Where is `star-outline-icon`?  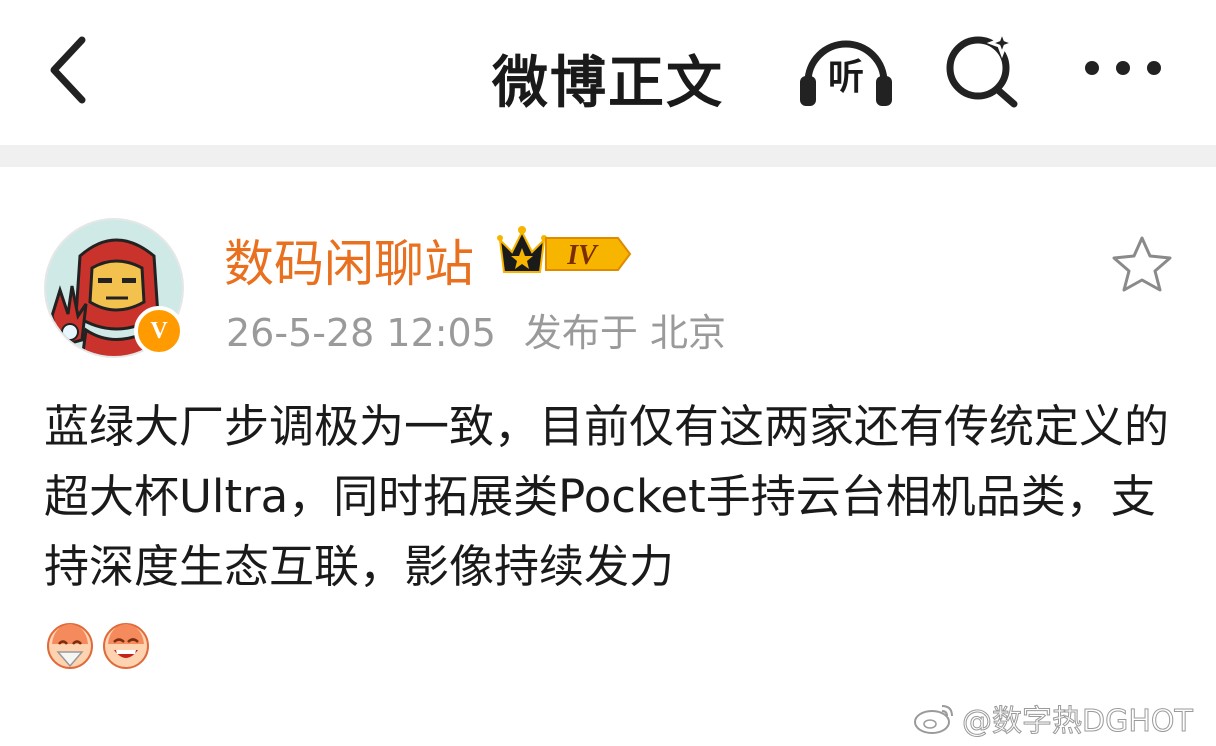
star-outline-icon is located at coordinates (1142, 264).